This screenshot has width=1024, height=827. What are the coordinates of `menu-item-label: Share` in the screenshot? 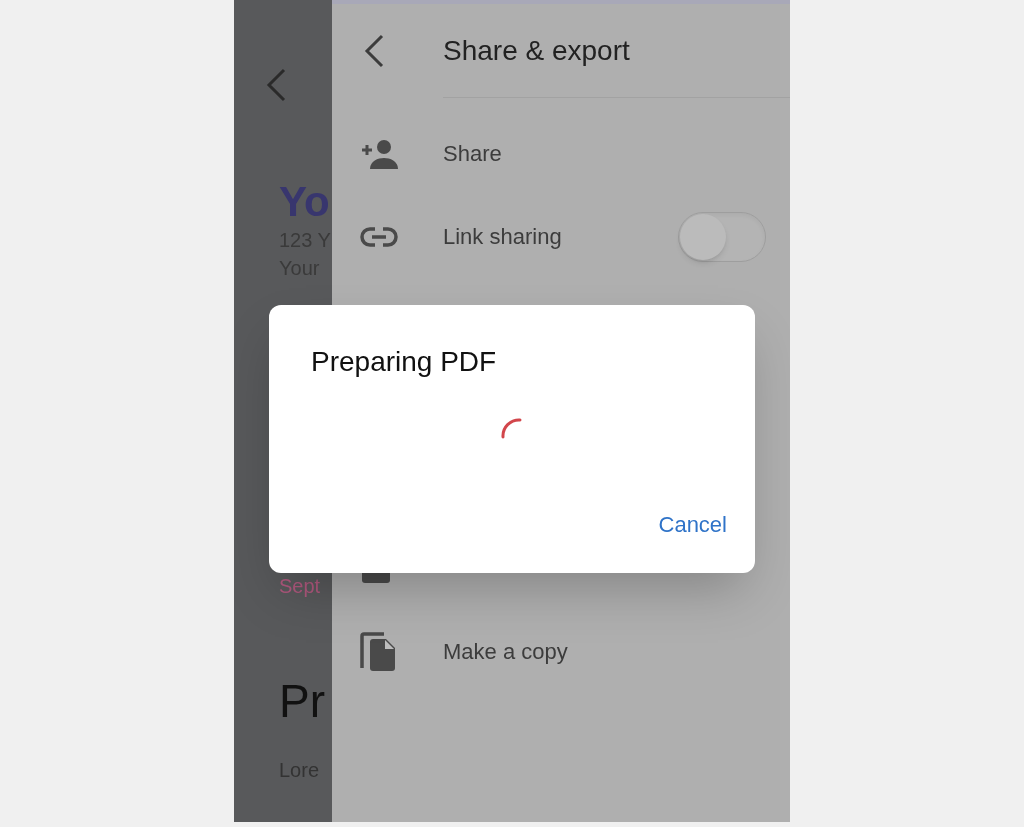 It's located at (472, 153).